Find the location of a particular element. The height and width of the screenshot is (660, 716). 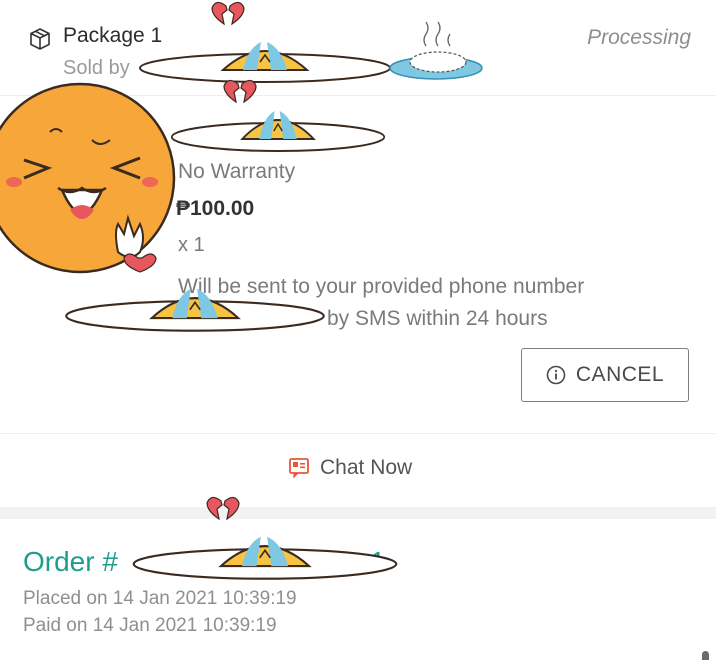

item-price: ₱100.00 is located at coordinates (215, 208).